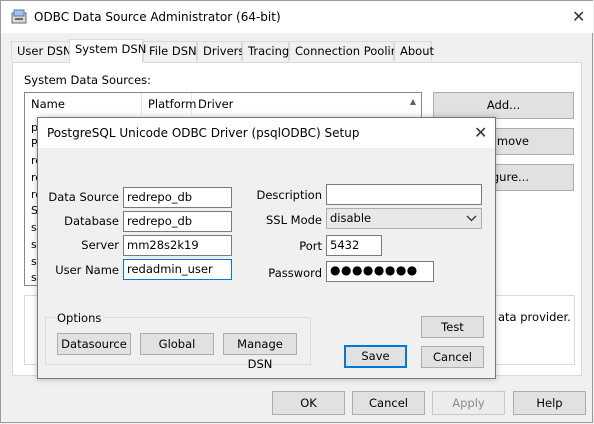 This screenshot has width=594, height=424. I want to click on data-source-field: redrepo_db, so click(177, 197).